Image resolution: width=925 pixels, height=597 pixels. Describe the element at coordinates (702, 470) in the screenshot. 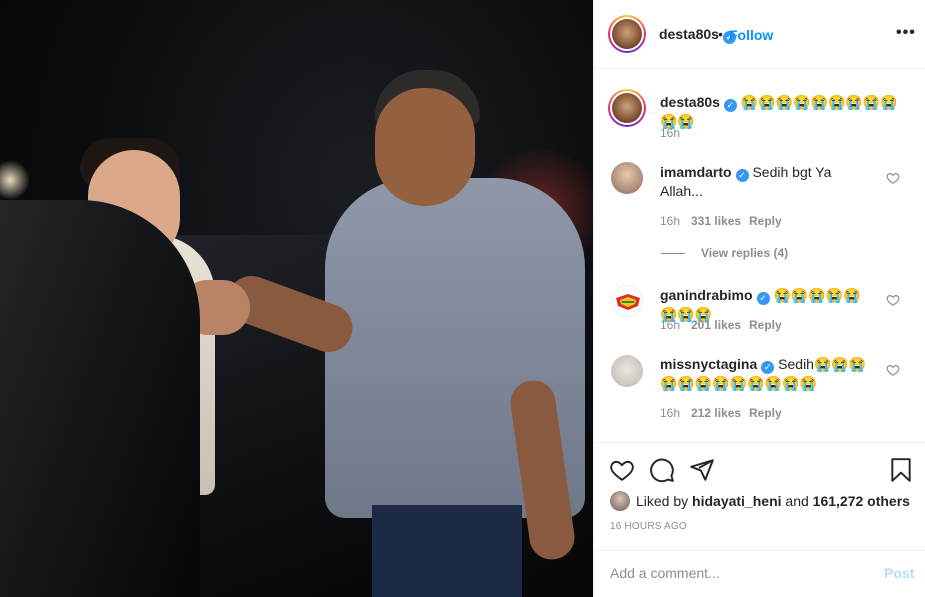

I see `share-icon` at that location.